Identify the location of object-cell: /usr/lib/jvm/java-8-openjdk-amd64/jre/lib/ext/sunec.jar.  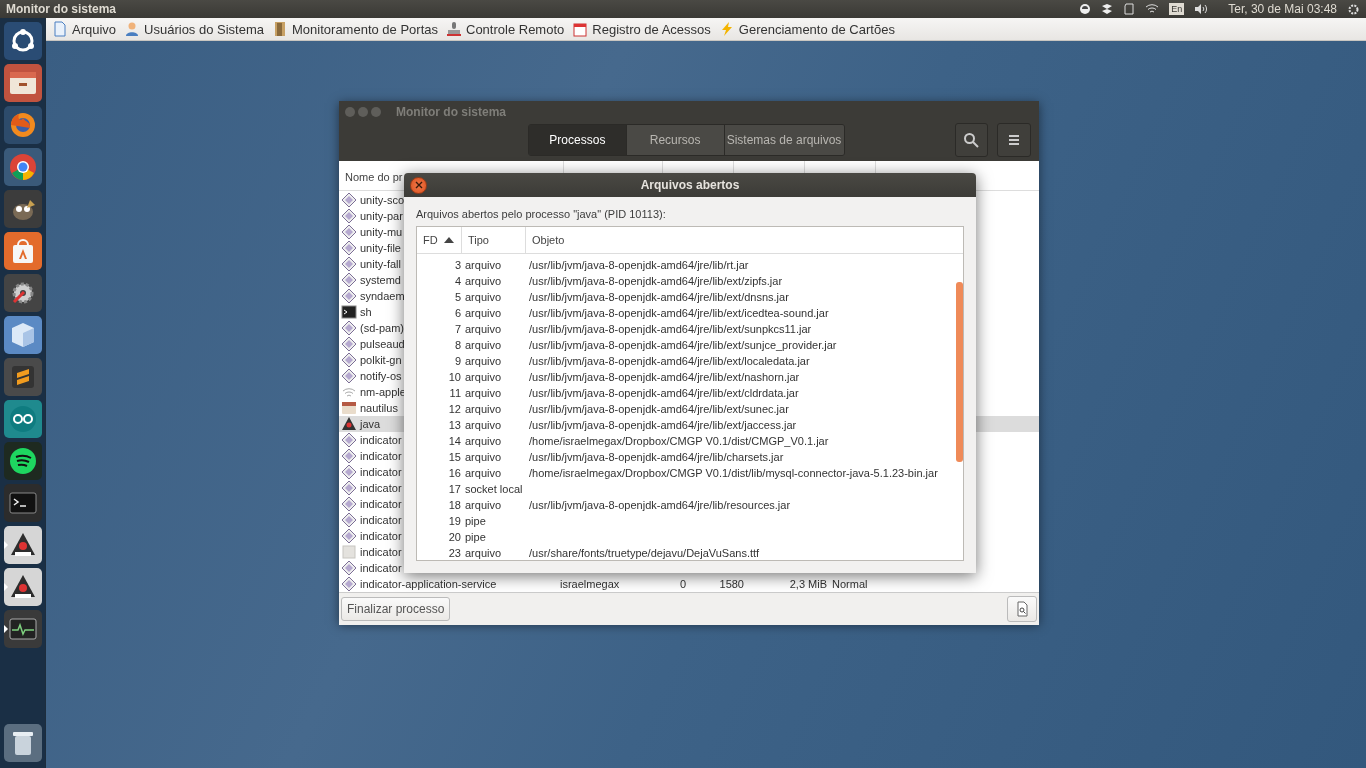
(659, 409).